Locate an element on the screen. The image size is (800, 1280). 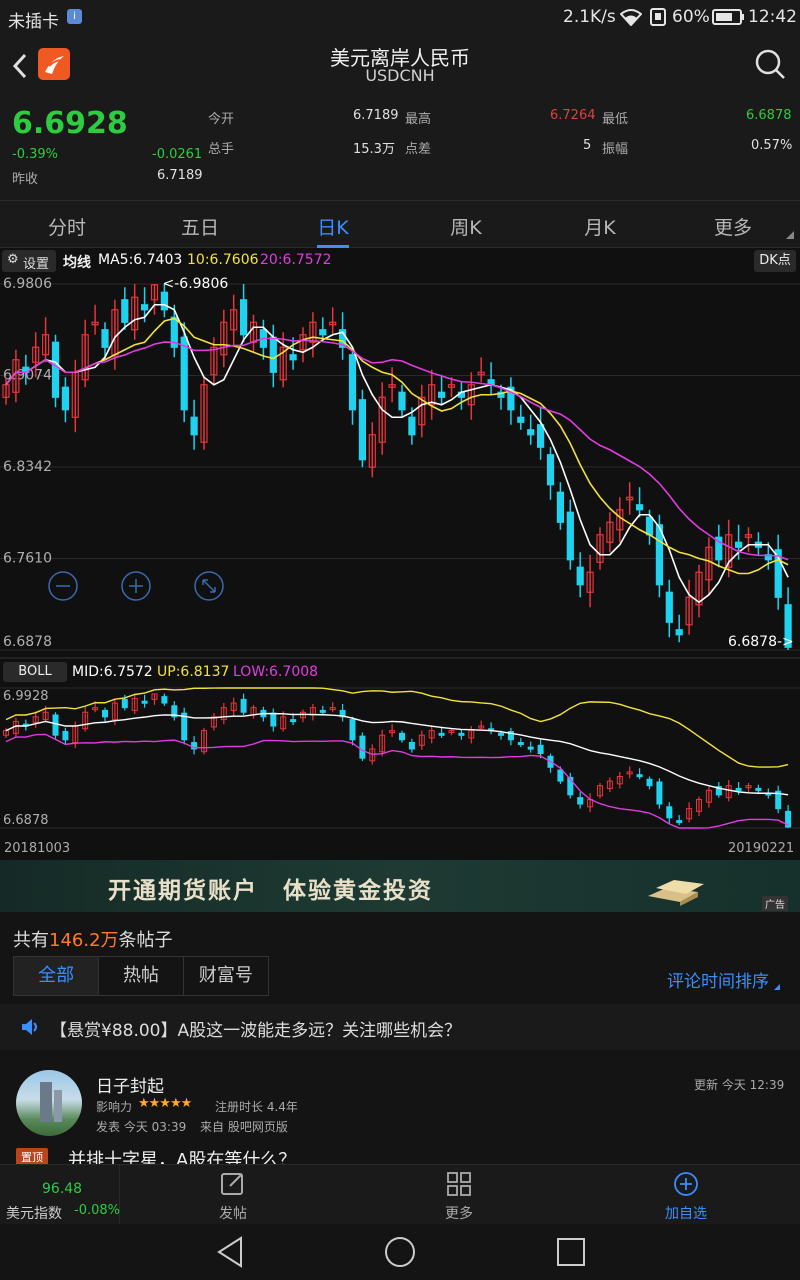
ad-banner: 开通期货账户 体验黄金投资 广告 is located at coordinates (400, 886).